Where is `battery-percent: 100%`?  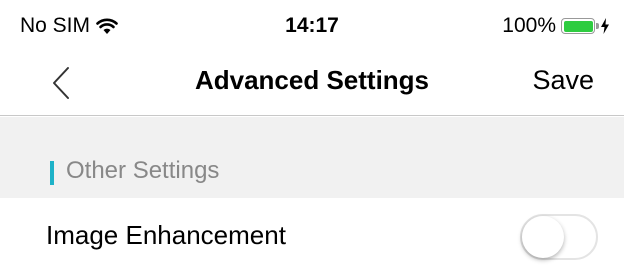 battery-percent: 100% is located at coordinates (529, 25).